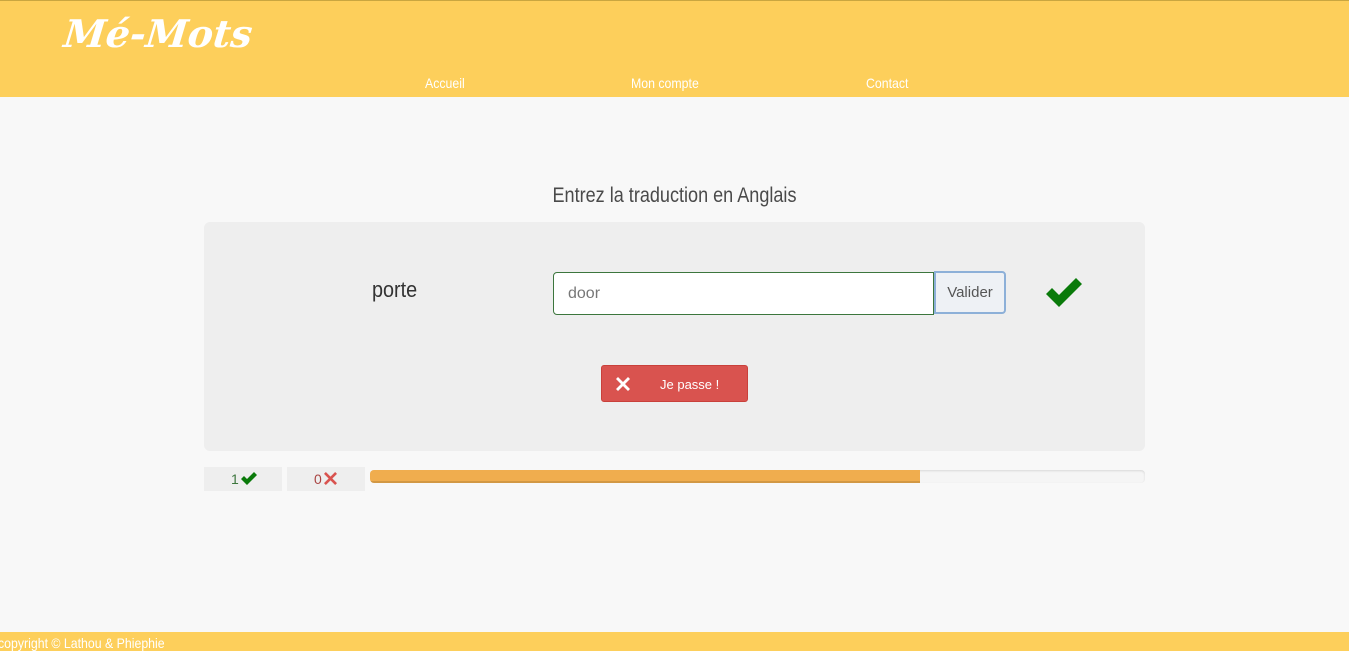  Describe the element at coordinates (318, 479) in the screenshot. I see `wrong-count: 0` at that location.